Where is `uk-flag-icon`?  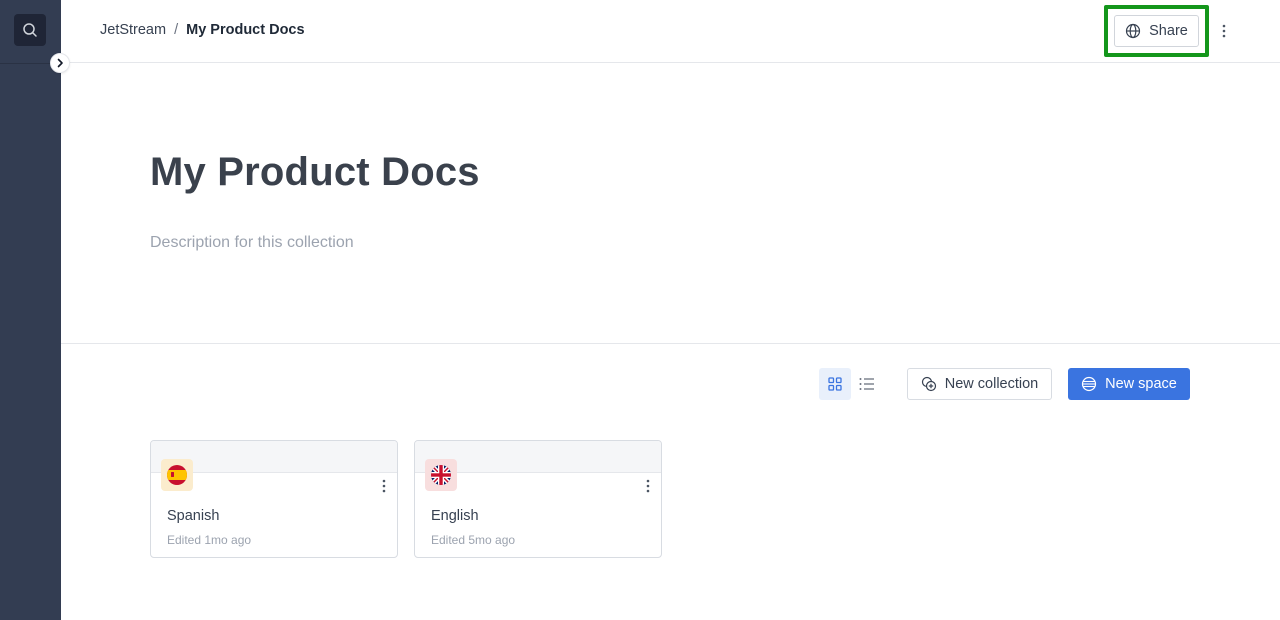 uk-flag-icon is located at coordinates (441, 475).